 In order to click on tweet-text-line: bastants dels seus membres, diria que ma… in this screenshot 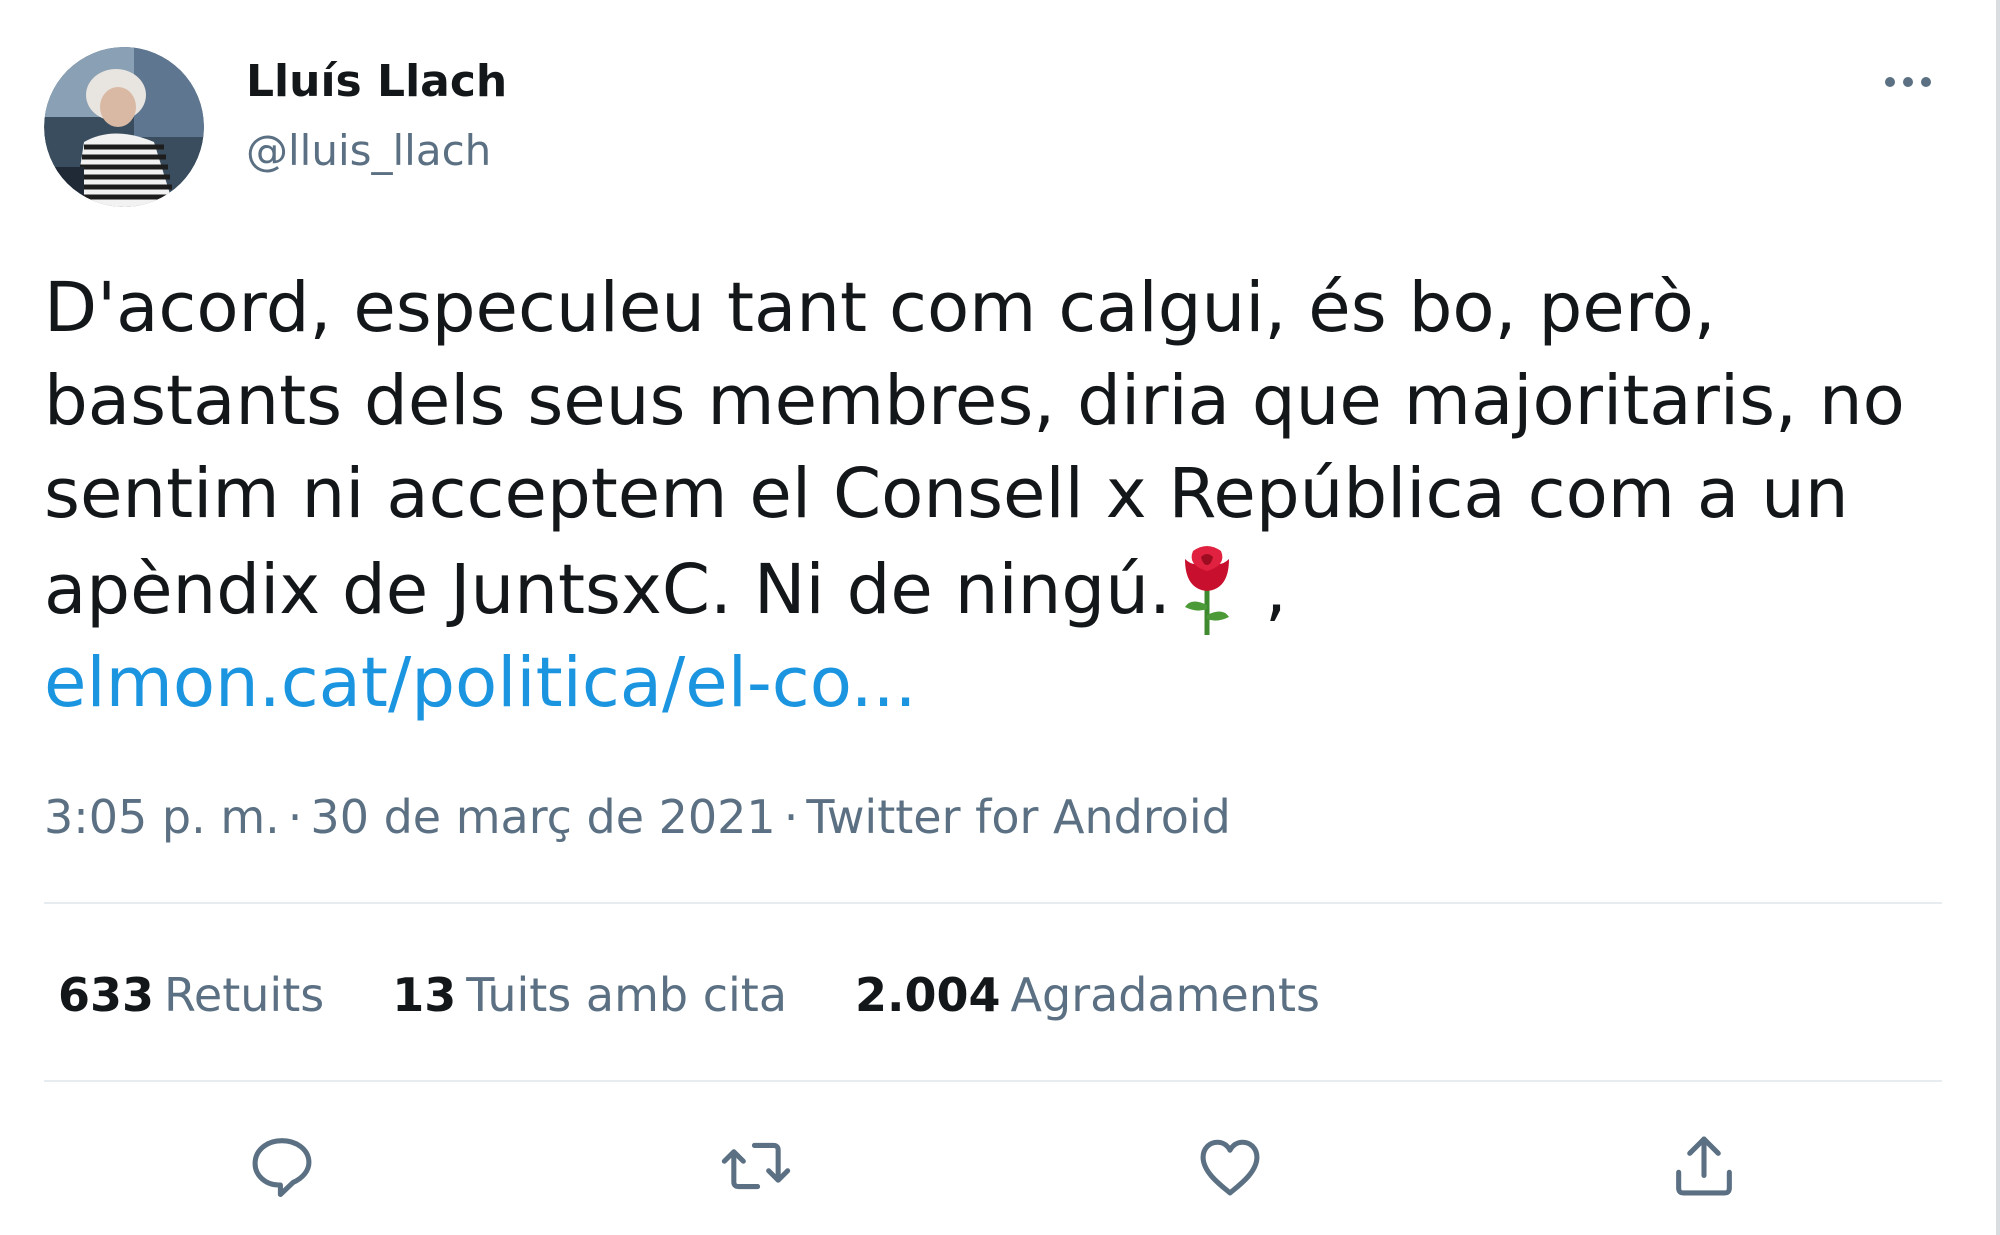, I will do `click(974, 401)`.